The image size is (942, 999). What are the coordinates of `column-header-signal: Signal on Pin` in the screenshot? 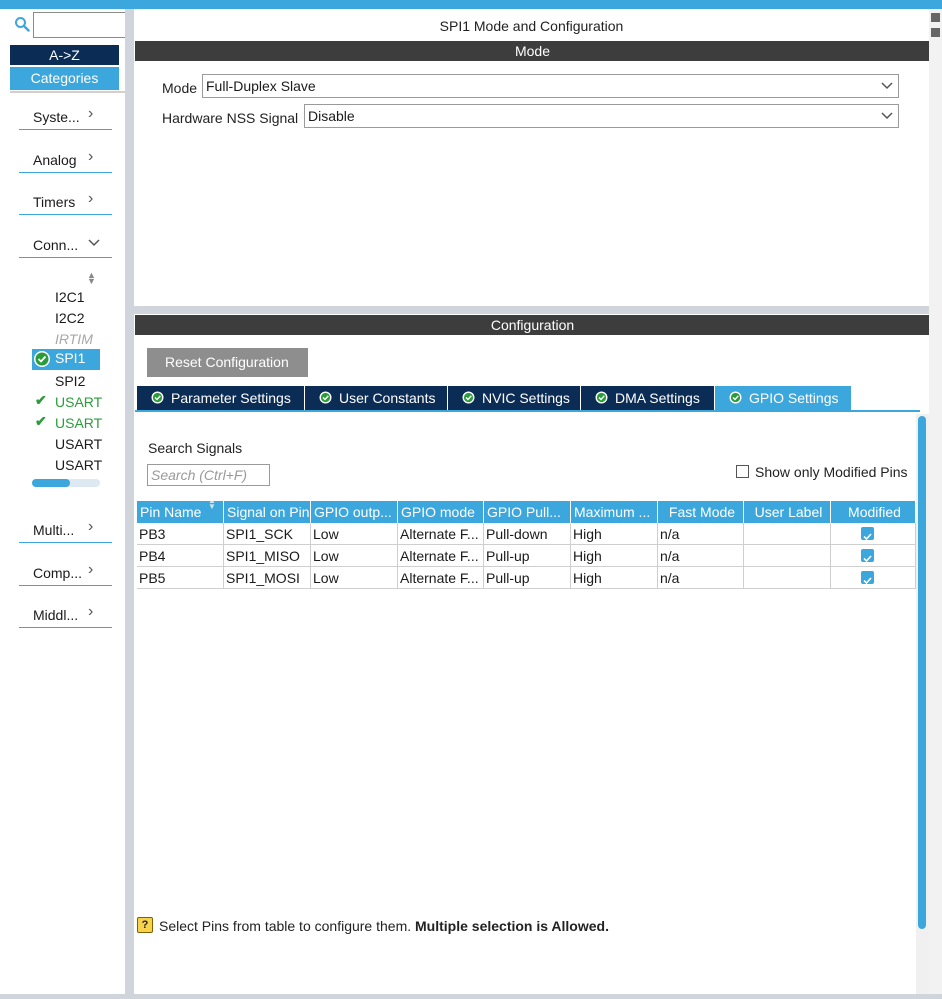 It's located at (267, 512).